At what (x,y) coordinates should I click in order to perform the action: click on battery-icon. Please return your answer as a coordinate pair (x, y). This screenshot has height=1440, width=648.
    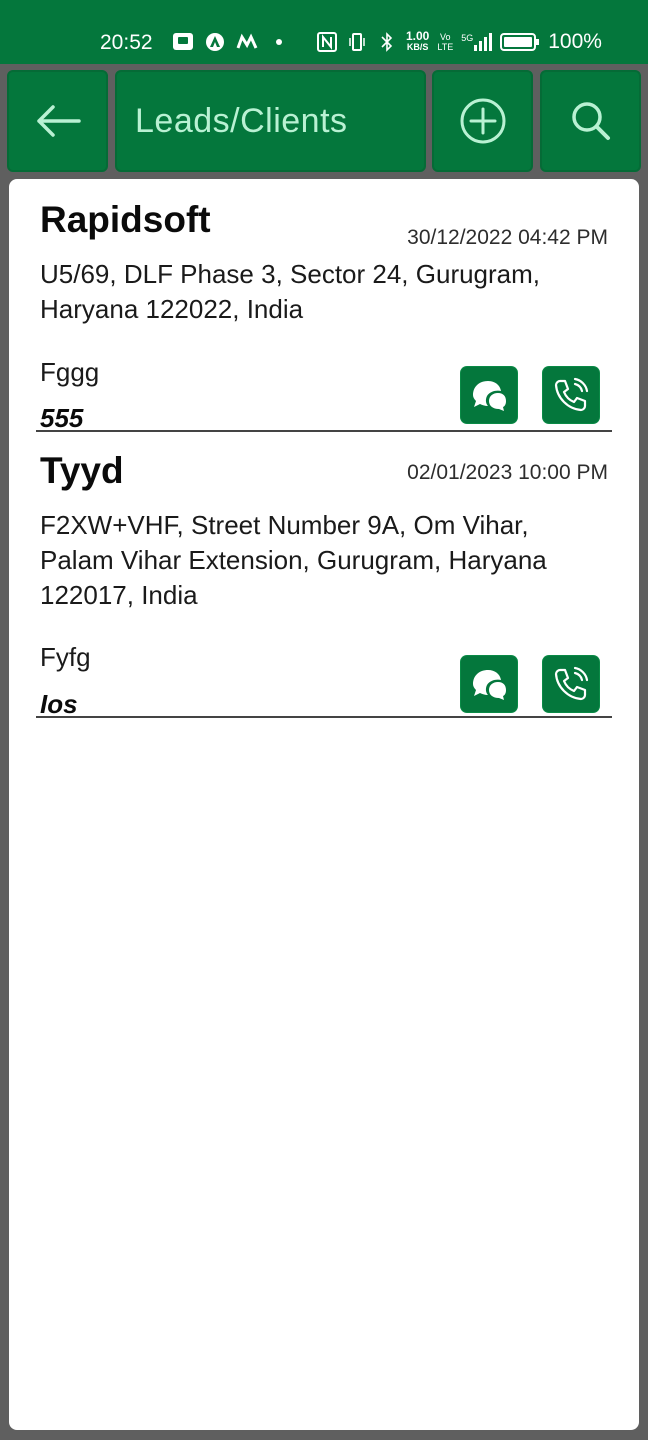
    Looking at the image, I should click on (520, 42).